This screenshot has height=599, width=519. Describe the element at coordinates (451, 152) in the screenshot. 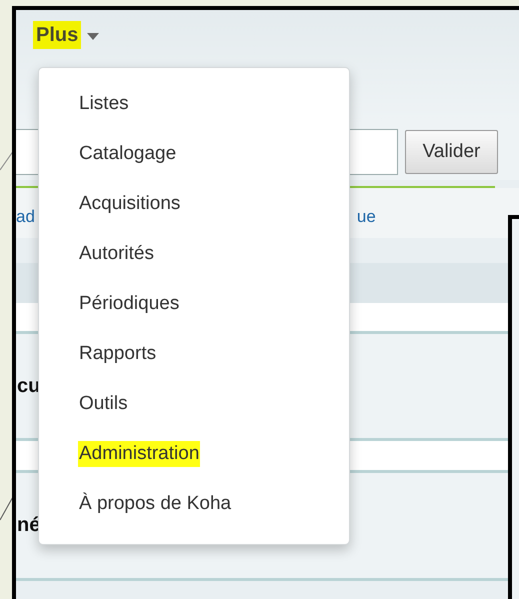

I see `submit-button: Valider` at that location.